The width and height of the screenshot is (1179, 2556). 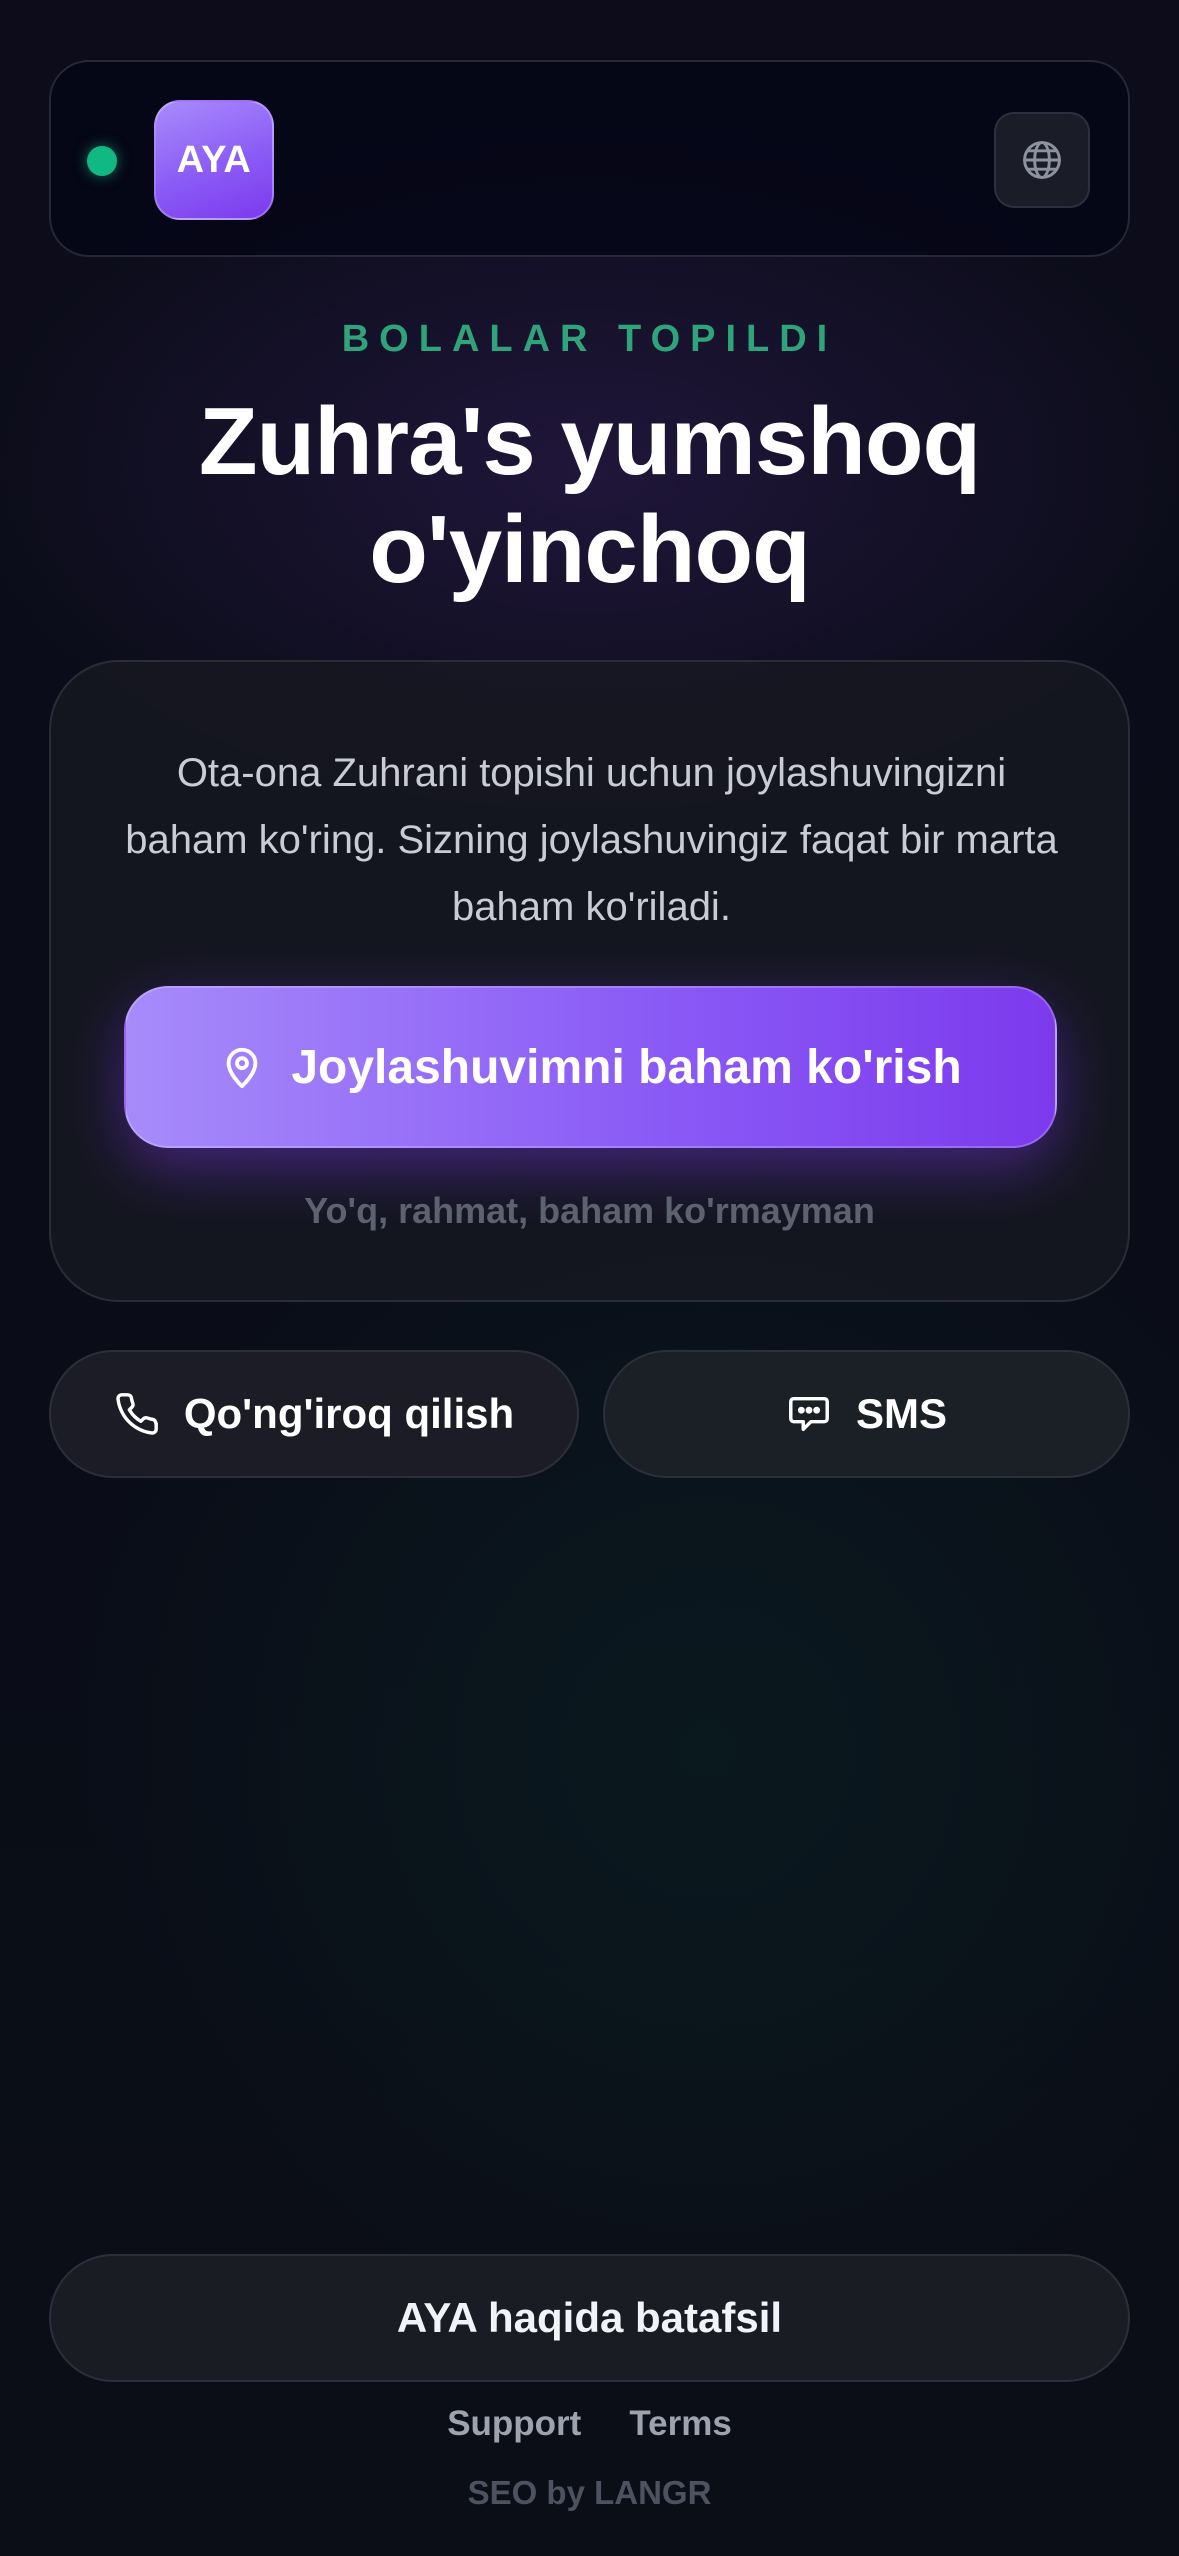 I want to click on support-link: Support, so click(x=514, y=2424).